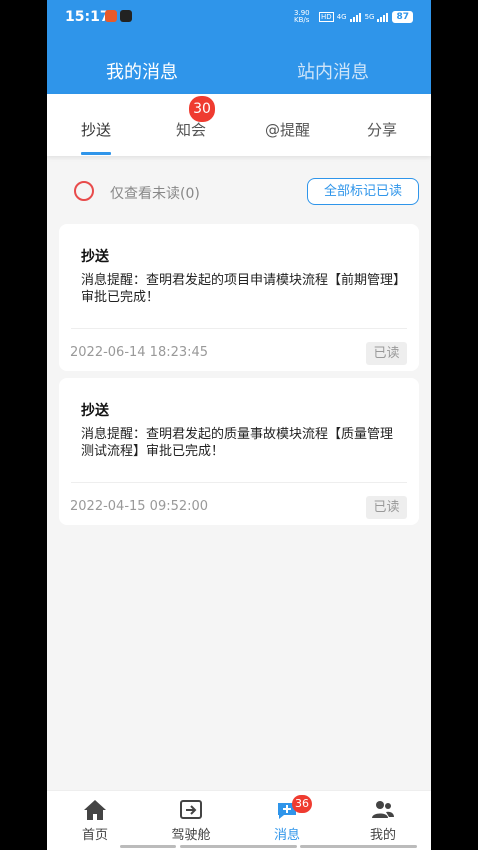 The height and width of the screenshot is (850, 478). Describe the element at coordinates (155, 193) in the screenshot. I see `unread-only-label: 仅查看未读(0)` at that location.